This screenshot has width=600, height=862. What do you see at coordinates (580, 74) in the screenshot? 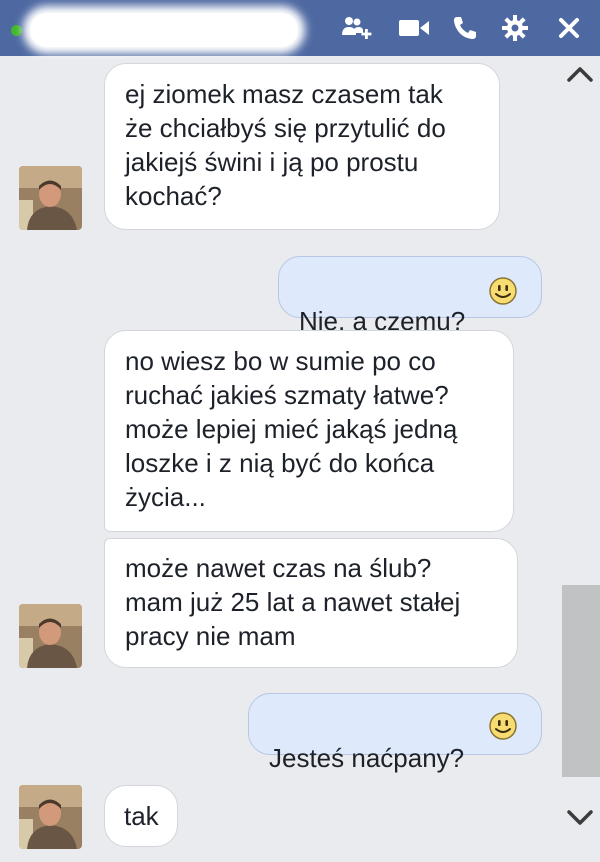
I see `scroll-up-icon` at bounding box center [580, 74].